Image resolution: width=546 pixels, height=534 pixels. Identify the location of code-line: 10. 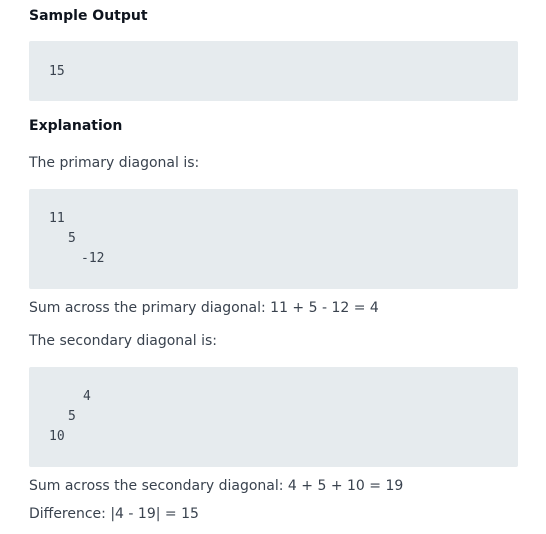
(57, 436).